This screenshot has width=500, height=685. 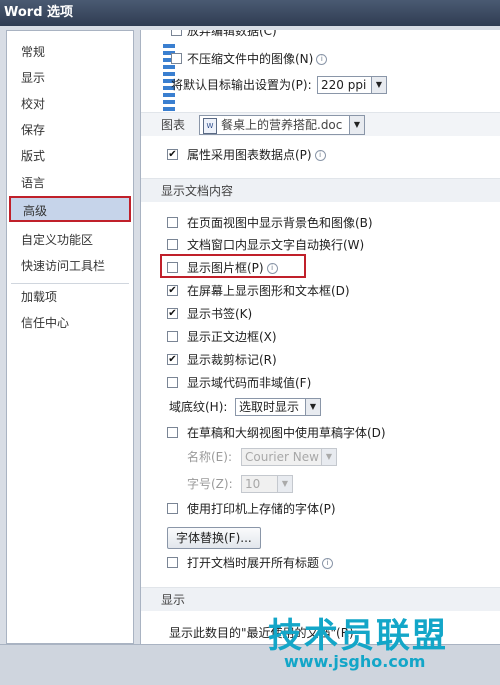 What do you see at coordinates (70, 104) in the screenshot?
I see `sidebar-item-proofing: 校对` at bounding box center [70, 104].